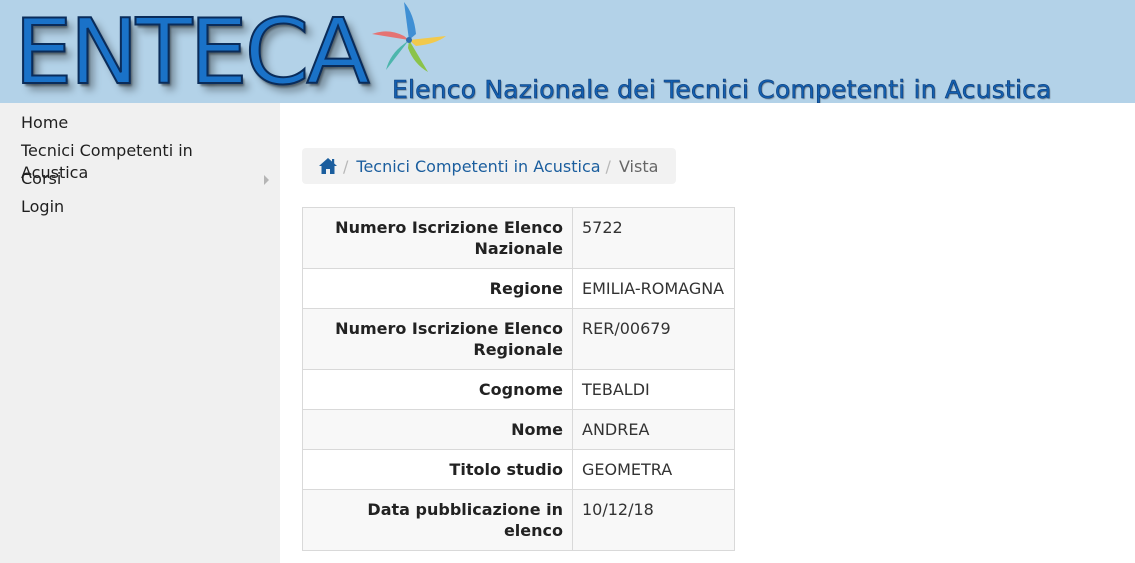 The image size is (1135, 563). I want to click on row-value: TEBALDI, so click(653, 389).